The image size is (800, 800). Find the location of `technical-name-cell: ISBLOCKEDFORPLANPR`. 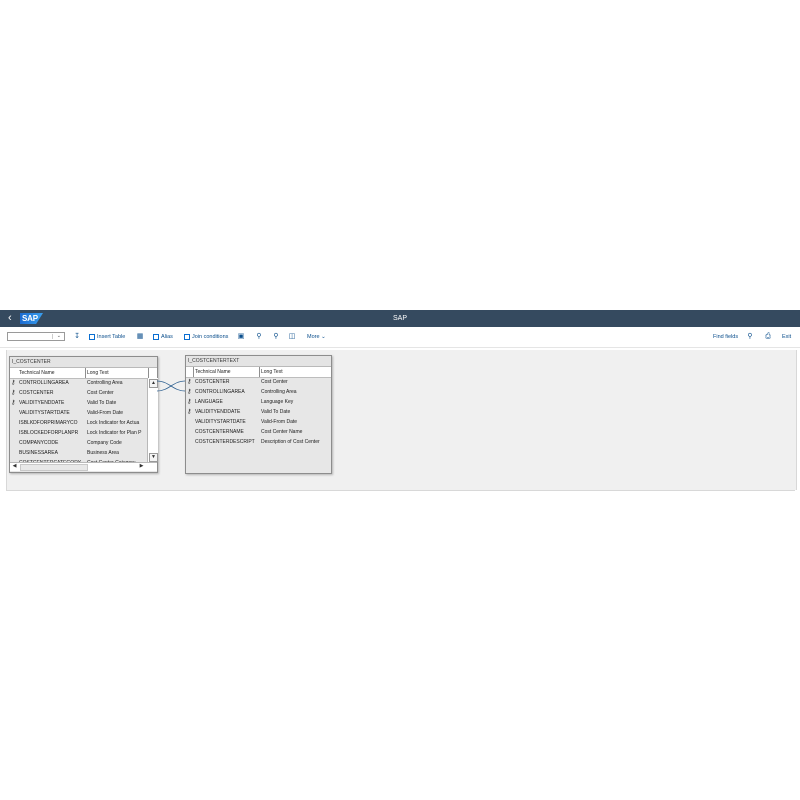

technical-name-cell: ISBLOCKEDFORPLANPR is located at coordinates (49, 433).